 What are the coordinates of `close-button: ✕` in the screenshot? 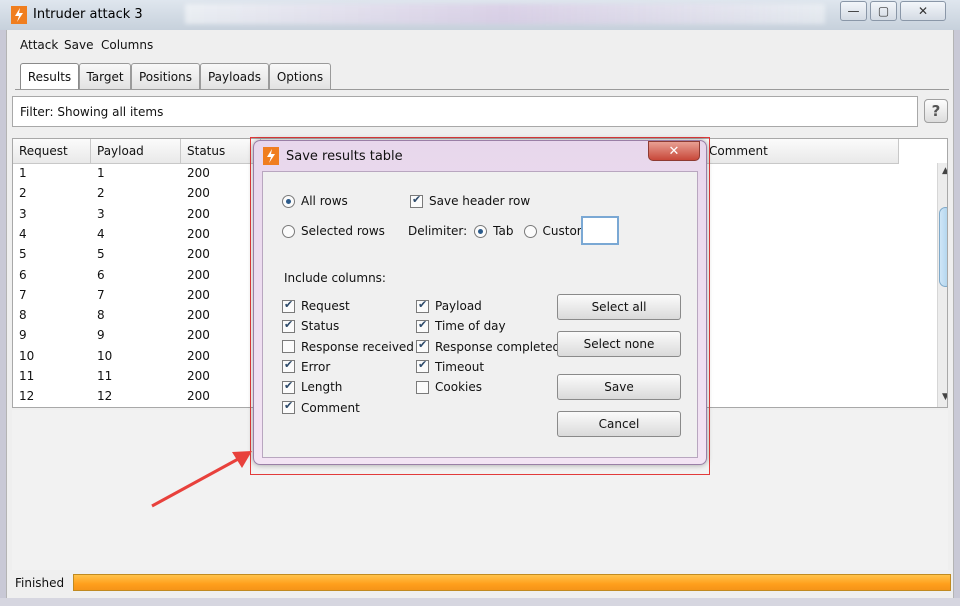 It's located at (923, 11).